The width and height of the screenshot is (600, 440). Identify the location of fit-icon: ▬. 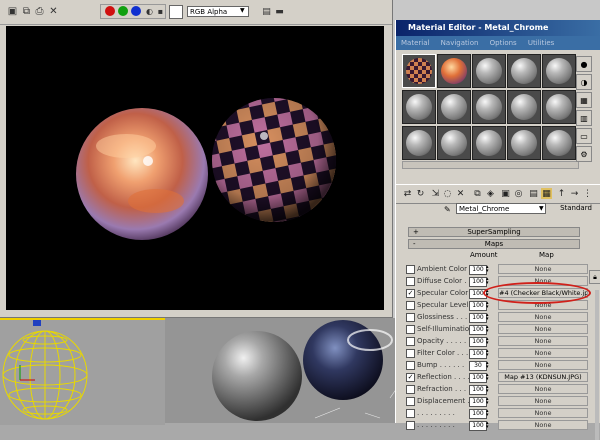
(279, 11).